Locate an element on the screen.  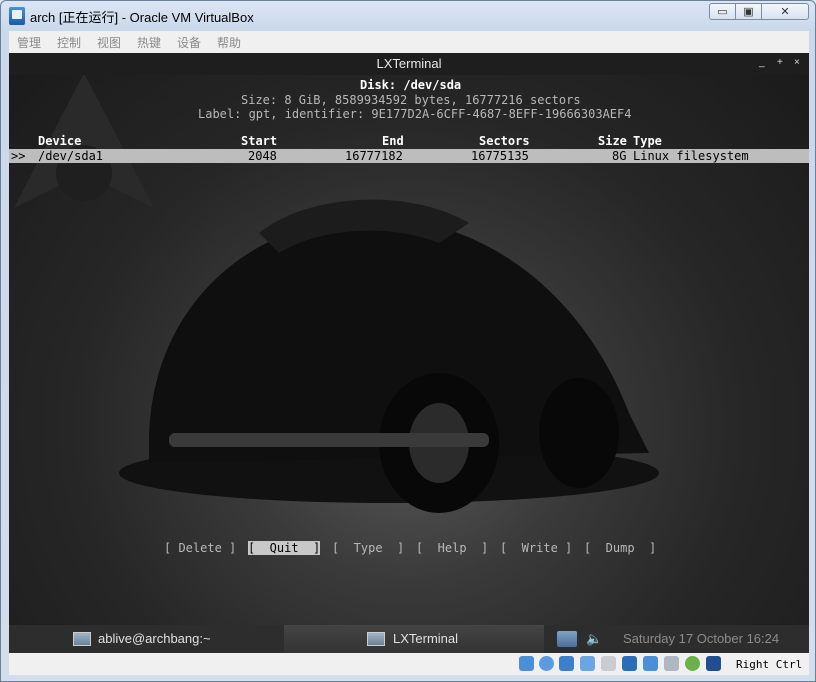
col-start: Start is located at coordinates (259, 141).